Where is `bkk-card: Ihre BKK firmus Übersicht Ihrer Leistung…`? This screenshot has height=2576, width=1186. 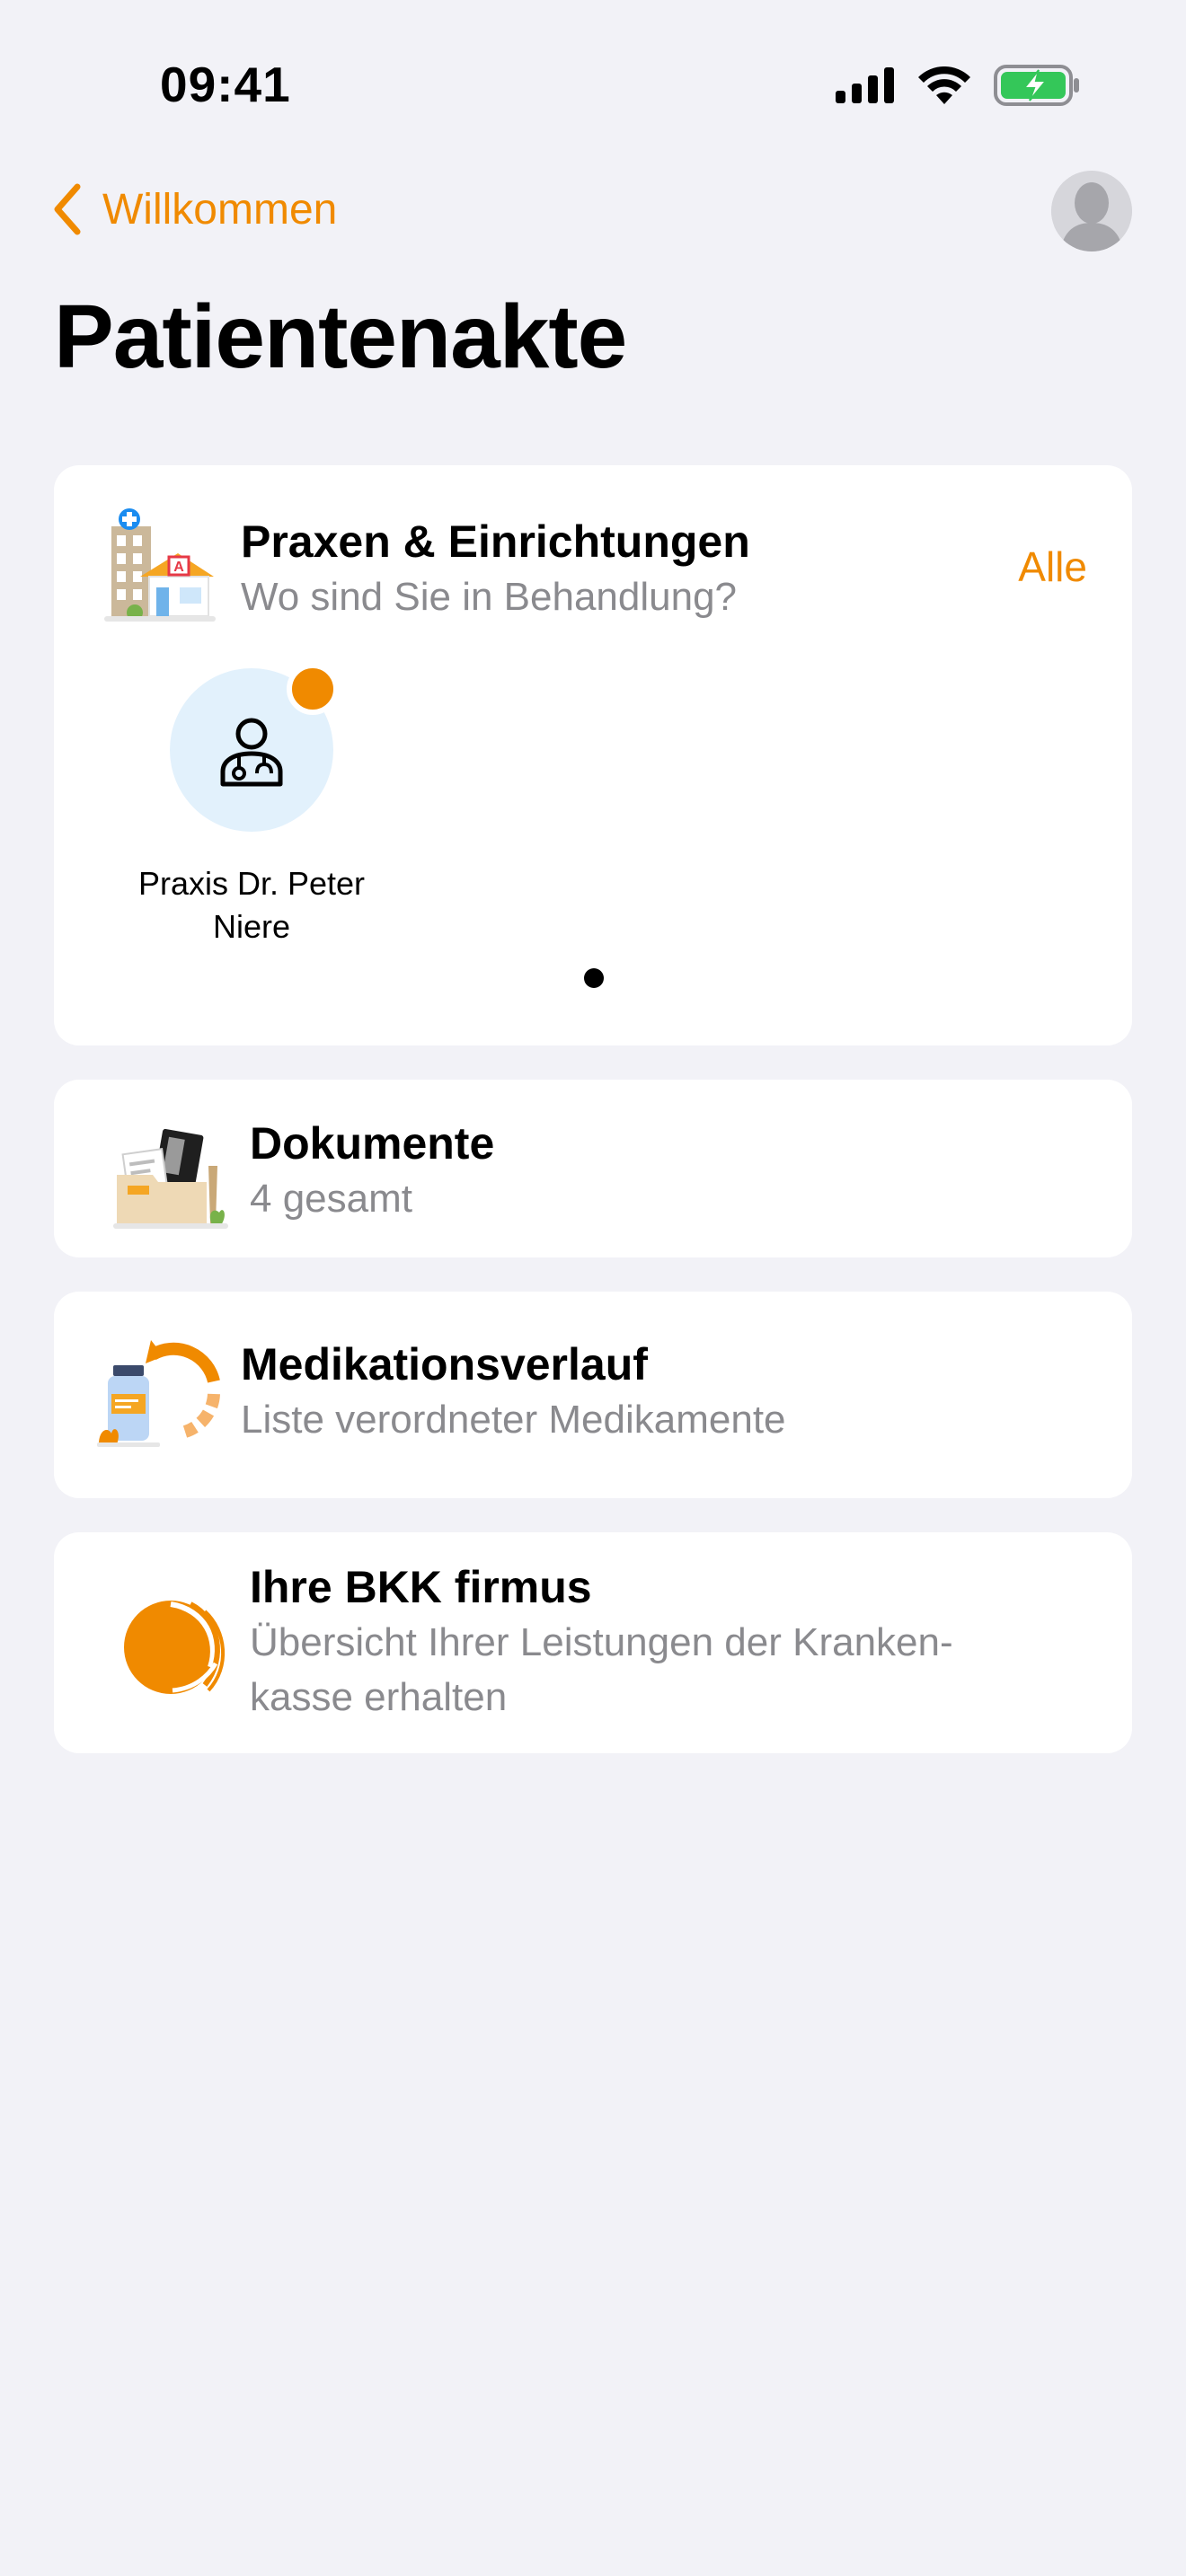 bkk-card: Ihre BKK firmus Übersicht Ihrer Leistung… is located at coordinates (593, 1642).